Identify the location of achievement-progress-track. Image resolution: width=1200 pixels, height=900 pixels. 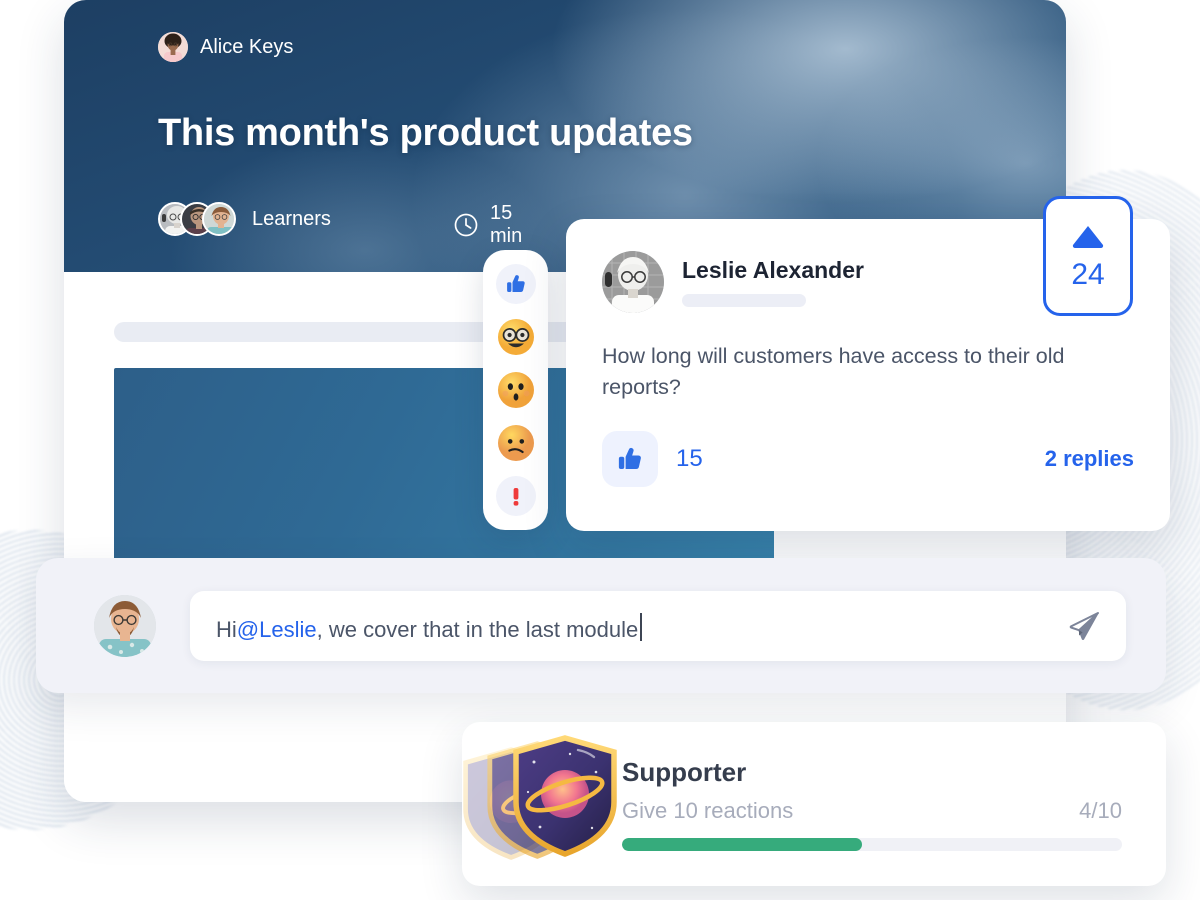
(872, 844).